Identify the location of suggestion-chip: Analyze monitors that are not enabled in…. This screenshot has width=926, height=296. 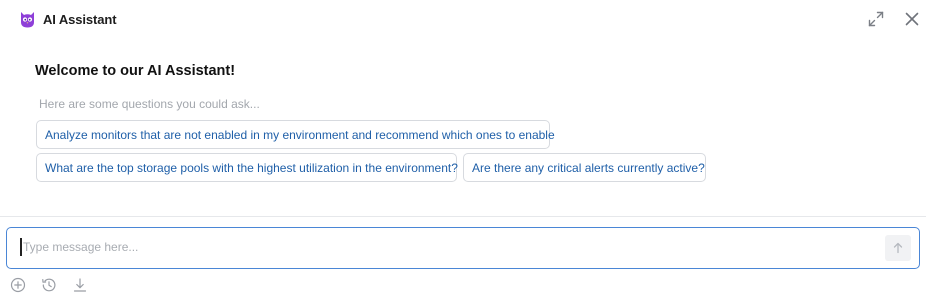
(295, 134).